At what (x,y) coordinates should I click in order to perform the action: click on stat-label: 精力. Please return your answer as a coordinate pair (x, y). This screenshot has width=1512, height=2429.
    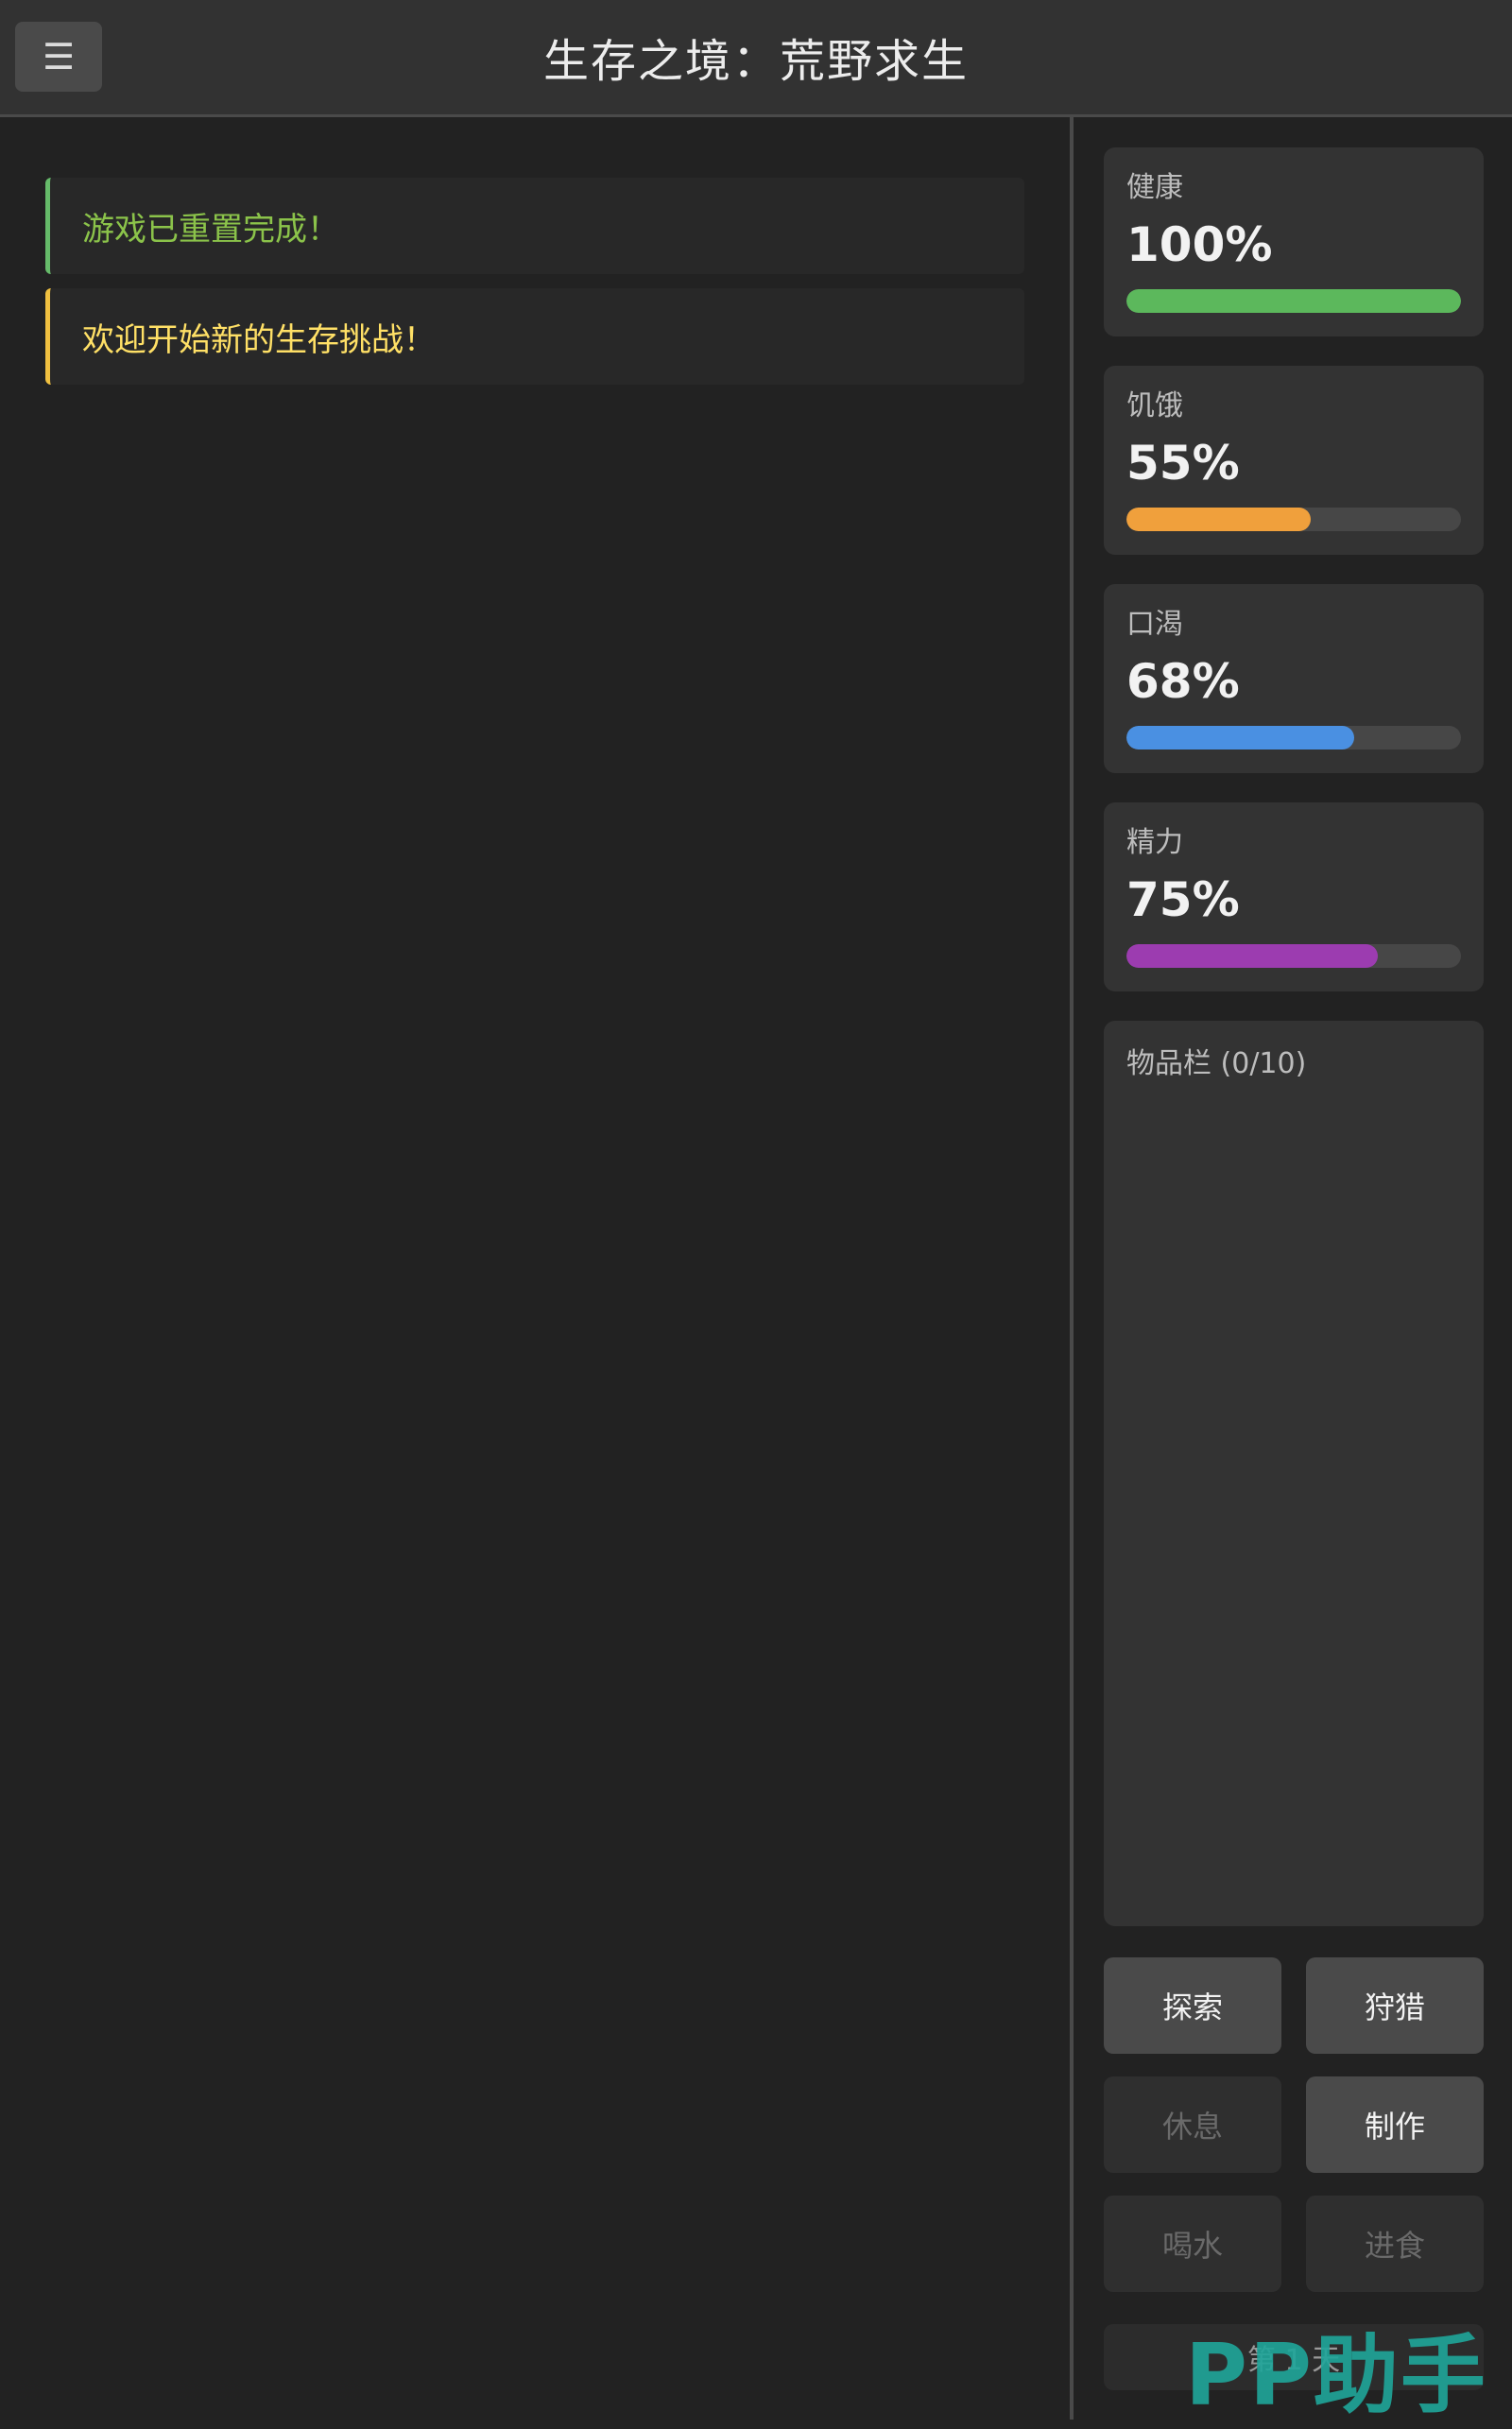
    Looking at the image, I should click on (1154, 843).